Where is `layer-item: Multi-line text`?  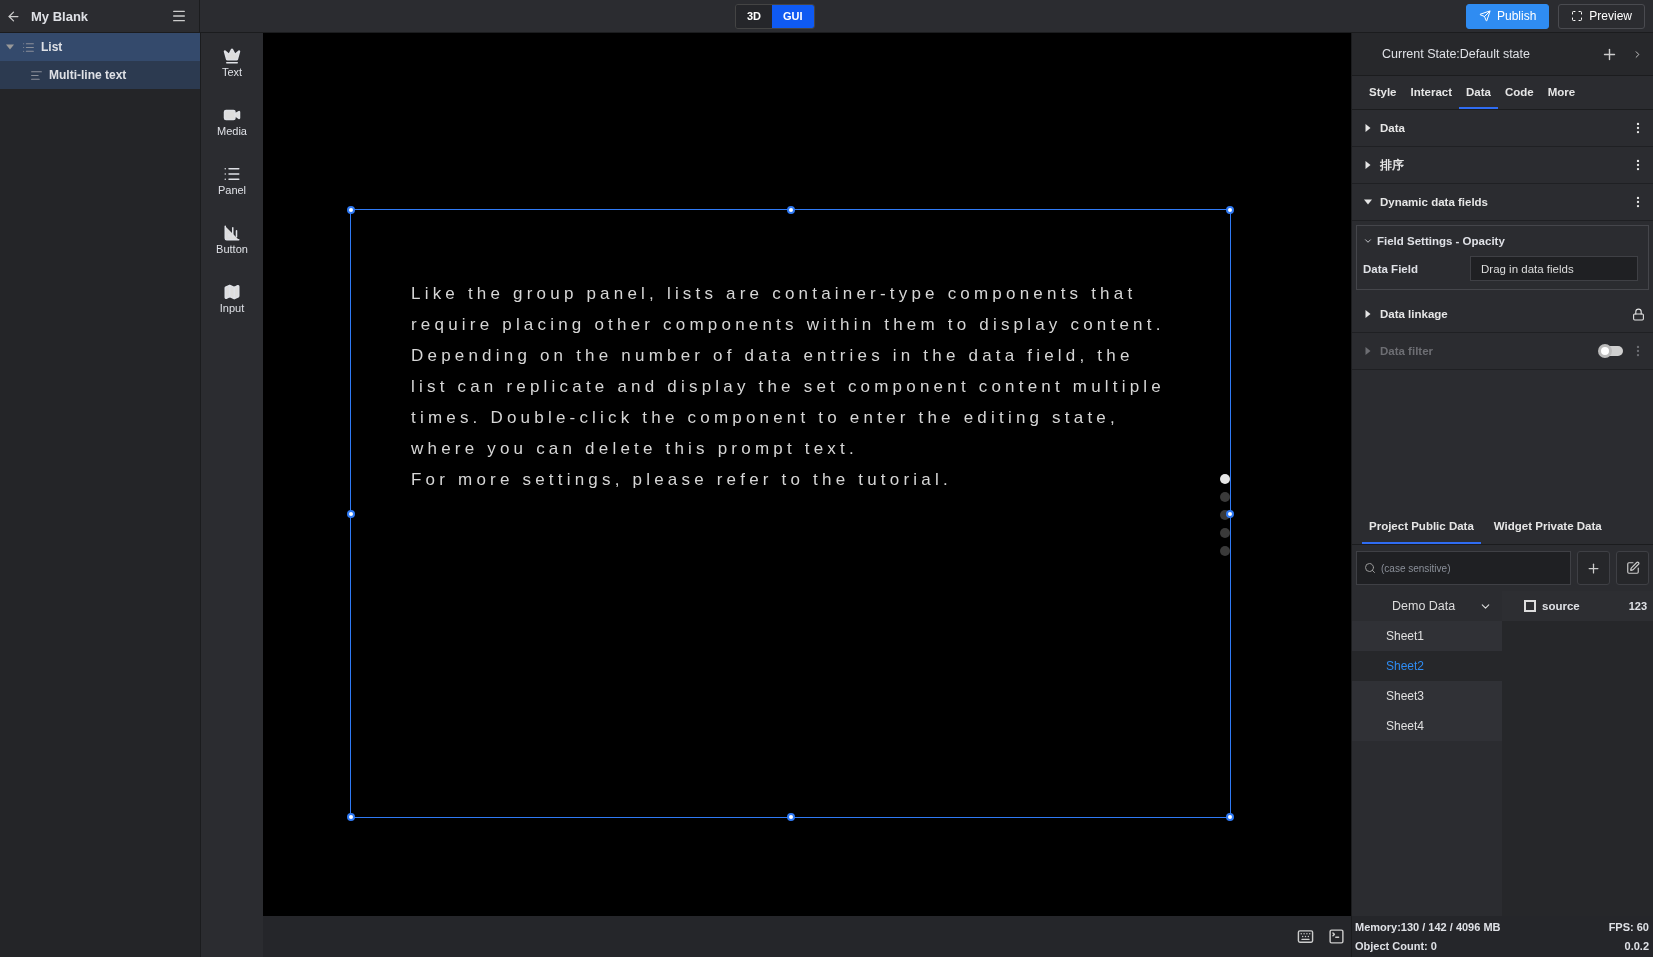 layer-item: Multi-line text is located at coordinates (100, 75).